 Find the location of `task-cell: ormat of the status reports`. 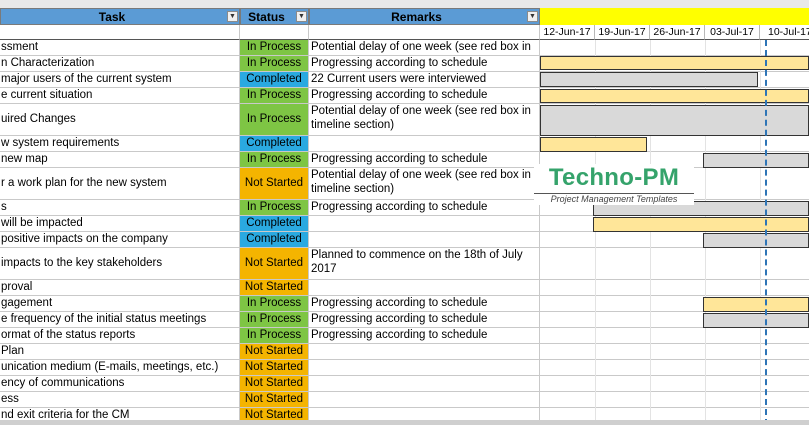

task-cell: ormat of the status reports is located at coordinates (120, 336).